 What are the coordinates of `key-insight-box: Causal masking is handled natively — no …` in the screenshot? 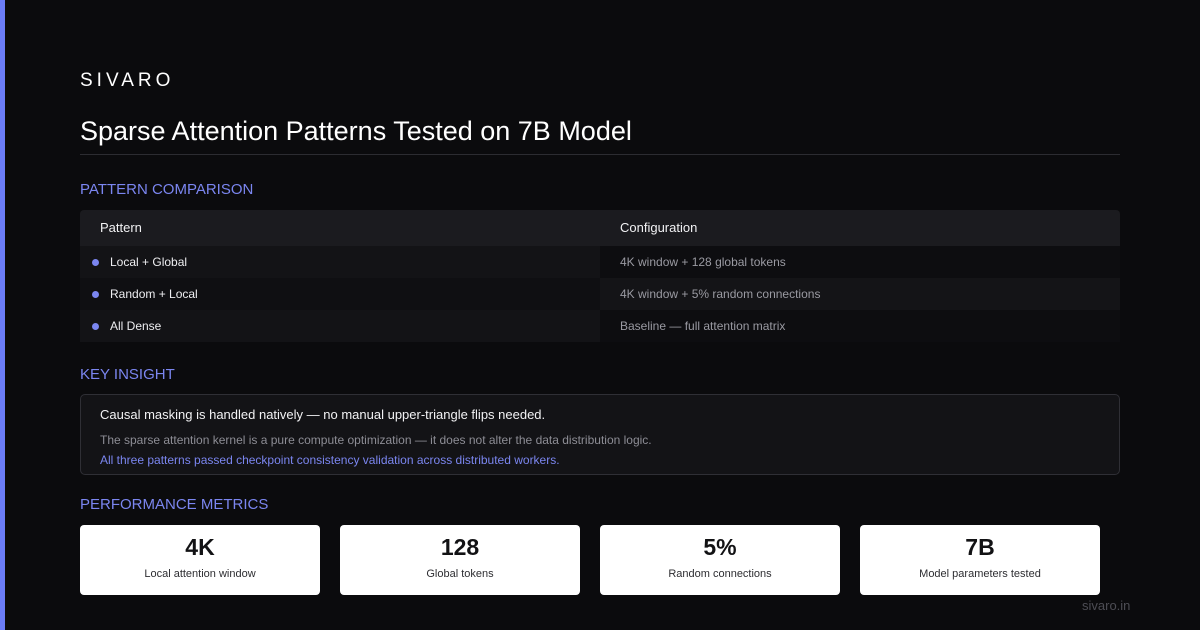 It's located at (600, 434).